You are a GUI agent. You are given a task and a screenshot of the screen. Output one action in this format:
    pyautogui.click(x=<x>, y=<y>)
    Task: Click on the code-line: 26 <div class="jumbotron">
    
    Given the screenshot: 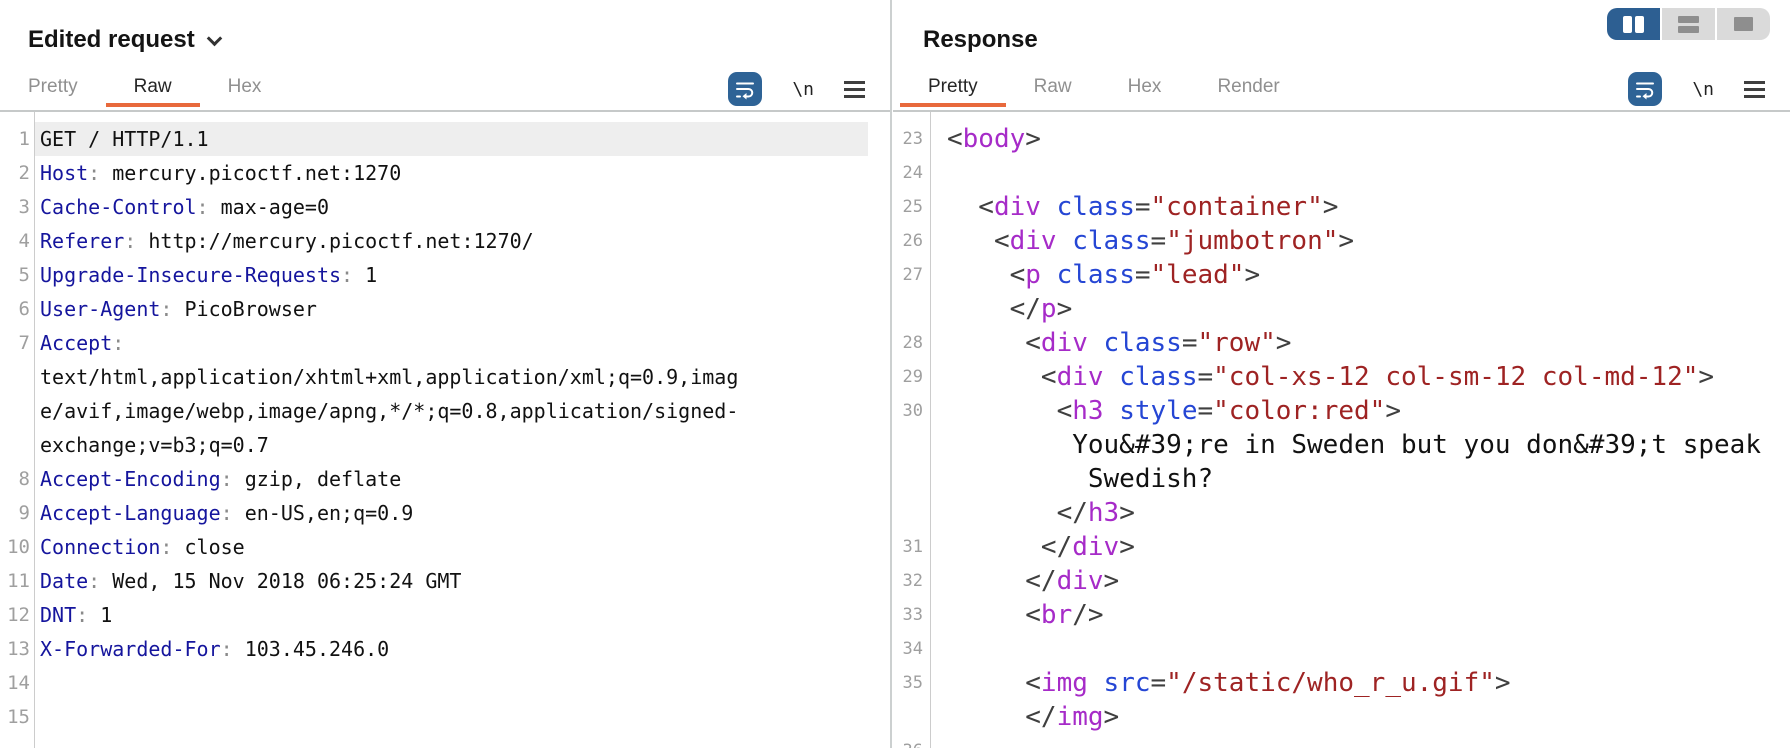 What is the action you would take?
    pyautogui.click(x=1341, y=241)
    